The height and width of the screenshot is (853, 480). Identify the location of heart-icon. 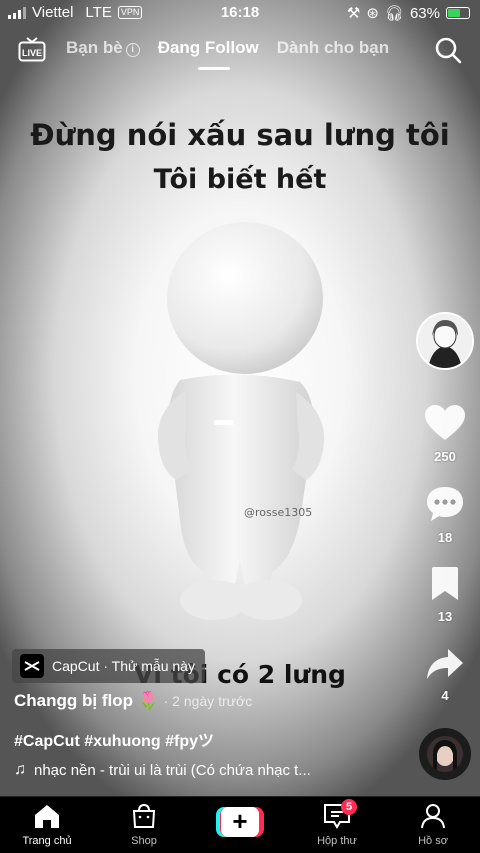
(445, 422).